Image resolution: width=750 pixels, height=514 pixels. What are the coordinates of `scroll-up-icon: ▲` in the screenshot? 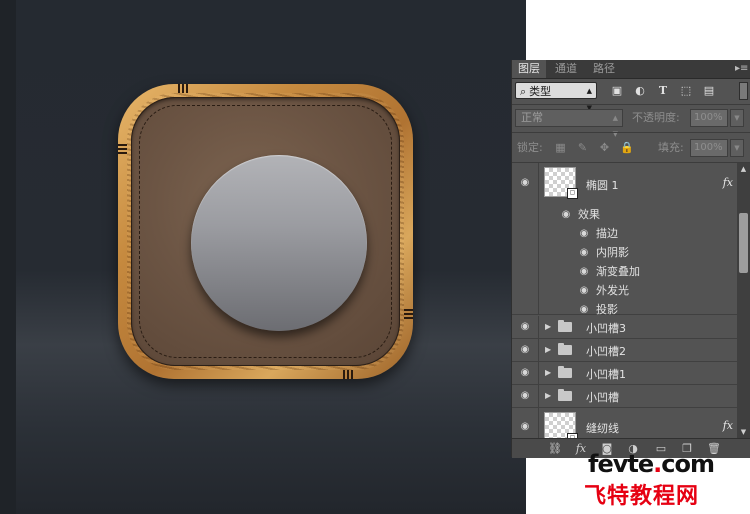 It's located at (743, 169).